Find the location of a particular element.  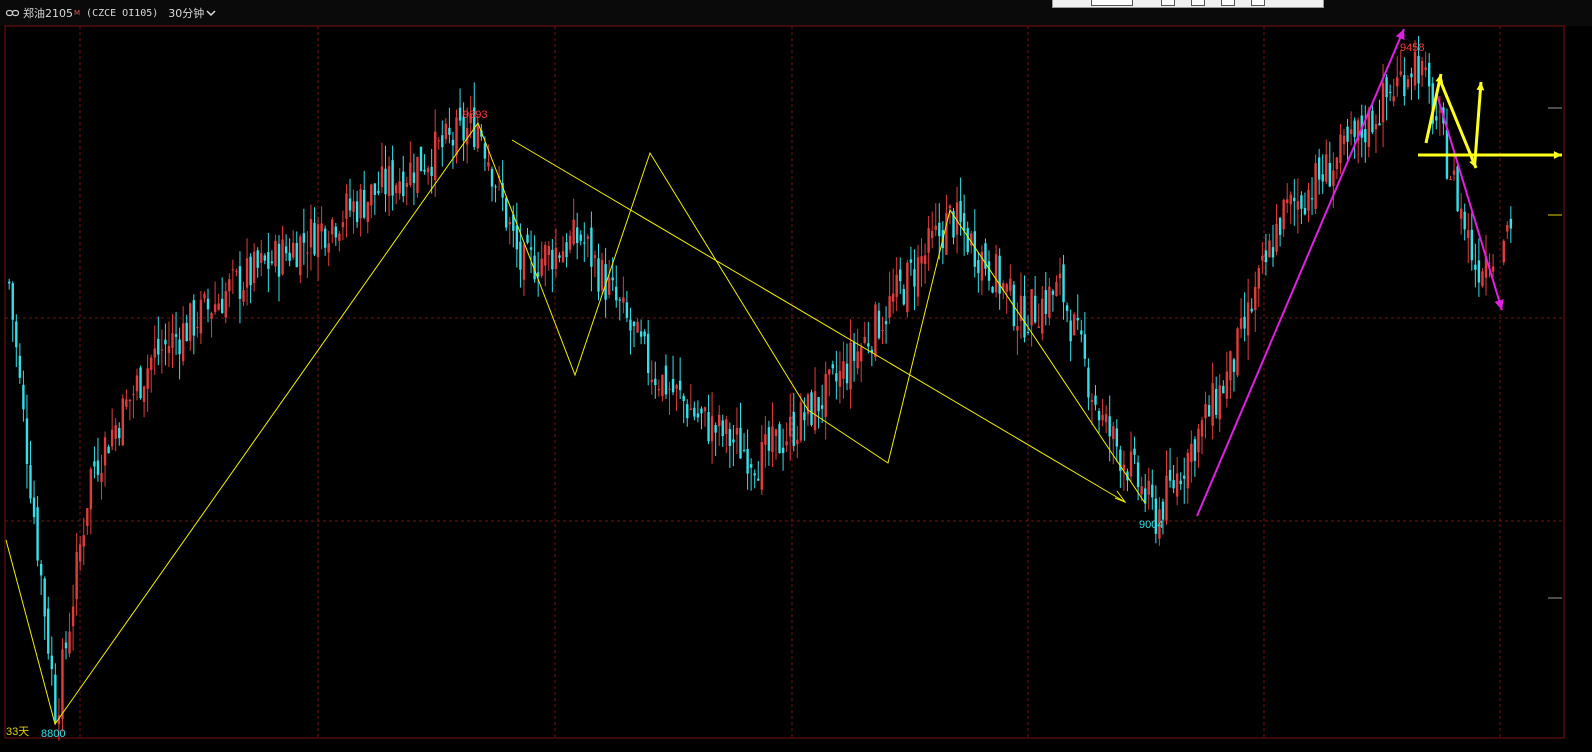

low-label-right: 9004 is located at coordinates (1151, 525).